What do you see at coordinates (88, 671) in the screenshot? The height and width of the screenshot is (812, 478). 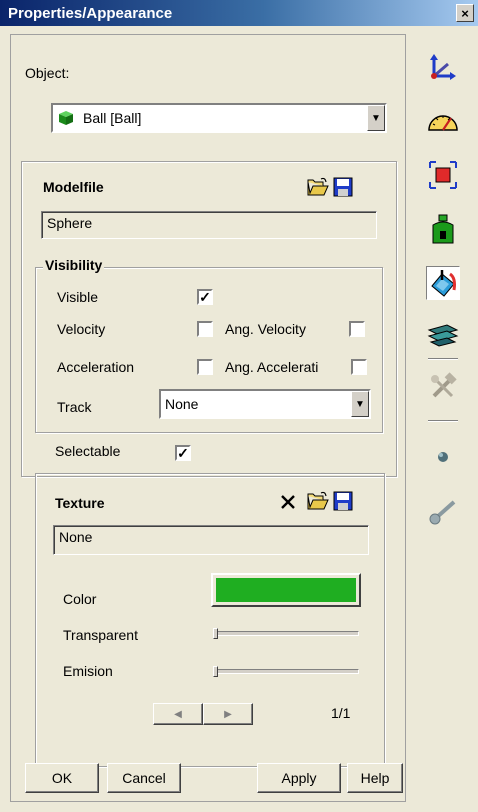 I see `emission-label: Emision` at bounding box center [88, 671].